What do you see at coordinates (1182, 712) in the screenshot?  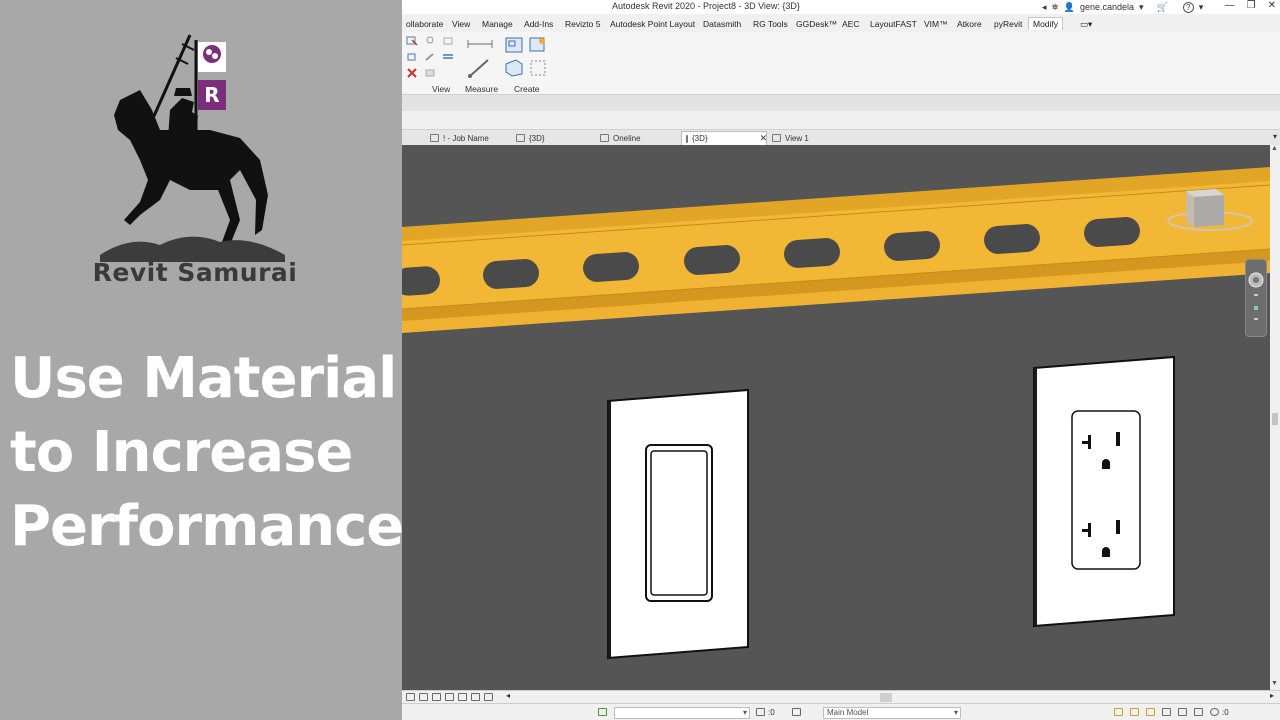 I see `drag-elements-icon` at bounding box center [1182, 712].